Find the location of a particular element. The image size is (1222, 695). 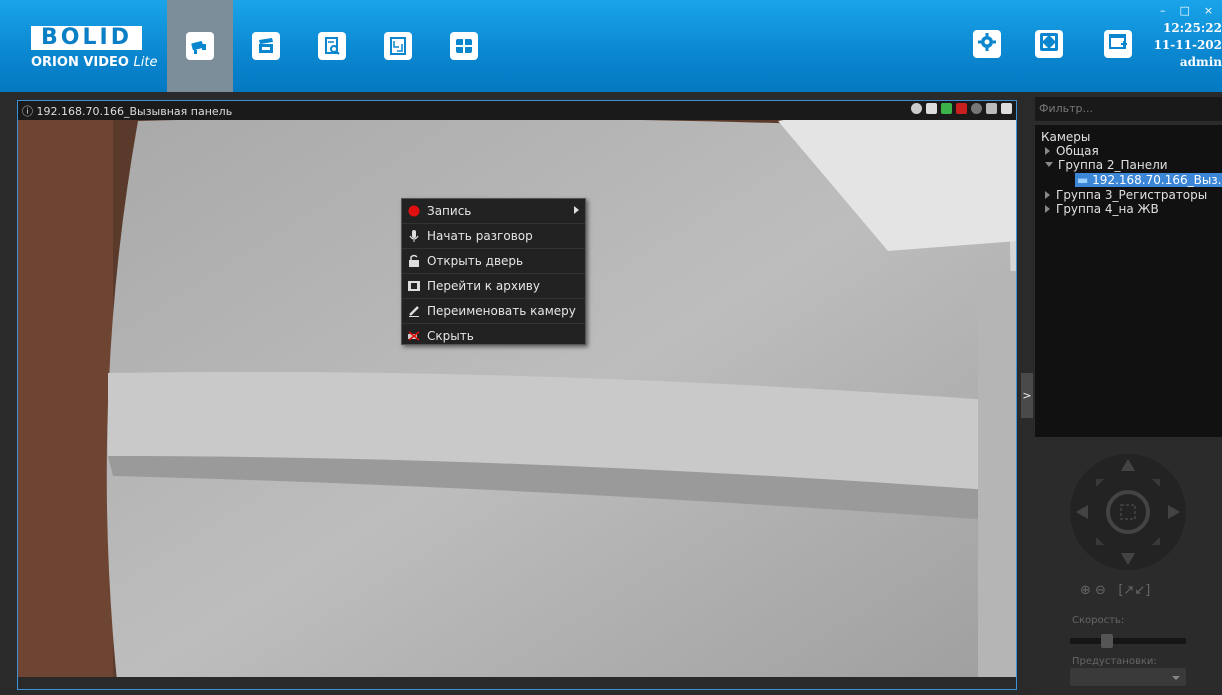

settings-icon is located at coordinates (987, 44).